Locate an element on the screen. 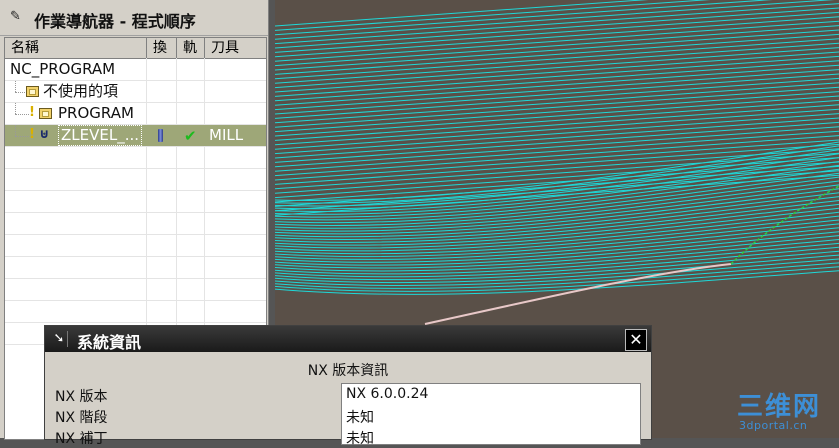 Image resolution: width=839 pixels, height=448 pixels. dialog-title-bar: ➘ 系統資訊 ✕ is located at coordinates (348, 339).